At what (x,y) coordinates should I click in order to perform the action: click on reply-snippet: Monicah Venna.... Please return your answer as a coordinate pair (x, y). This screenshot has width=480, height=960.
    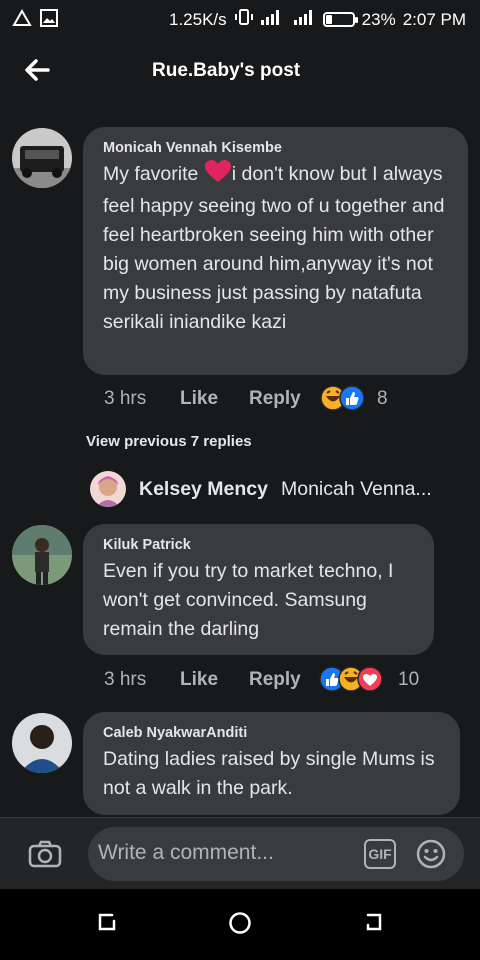
    Looking at the image, I should click on (356, 488).